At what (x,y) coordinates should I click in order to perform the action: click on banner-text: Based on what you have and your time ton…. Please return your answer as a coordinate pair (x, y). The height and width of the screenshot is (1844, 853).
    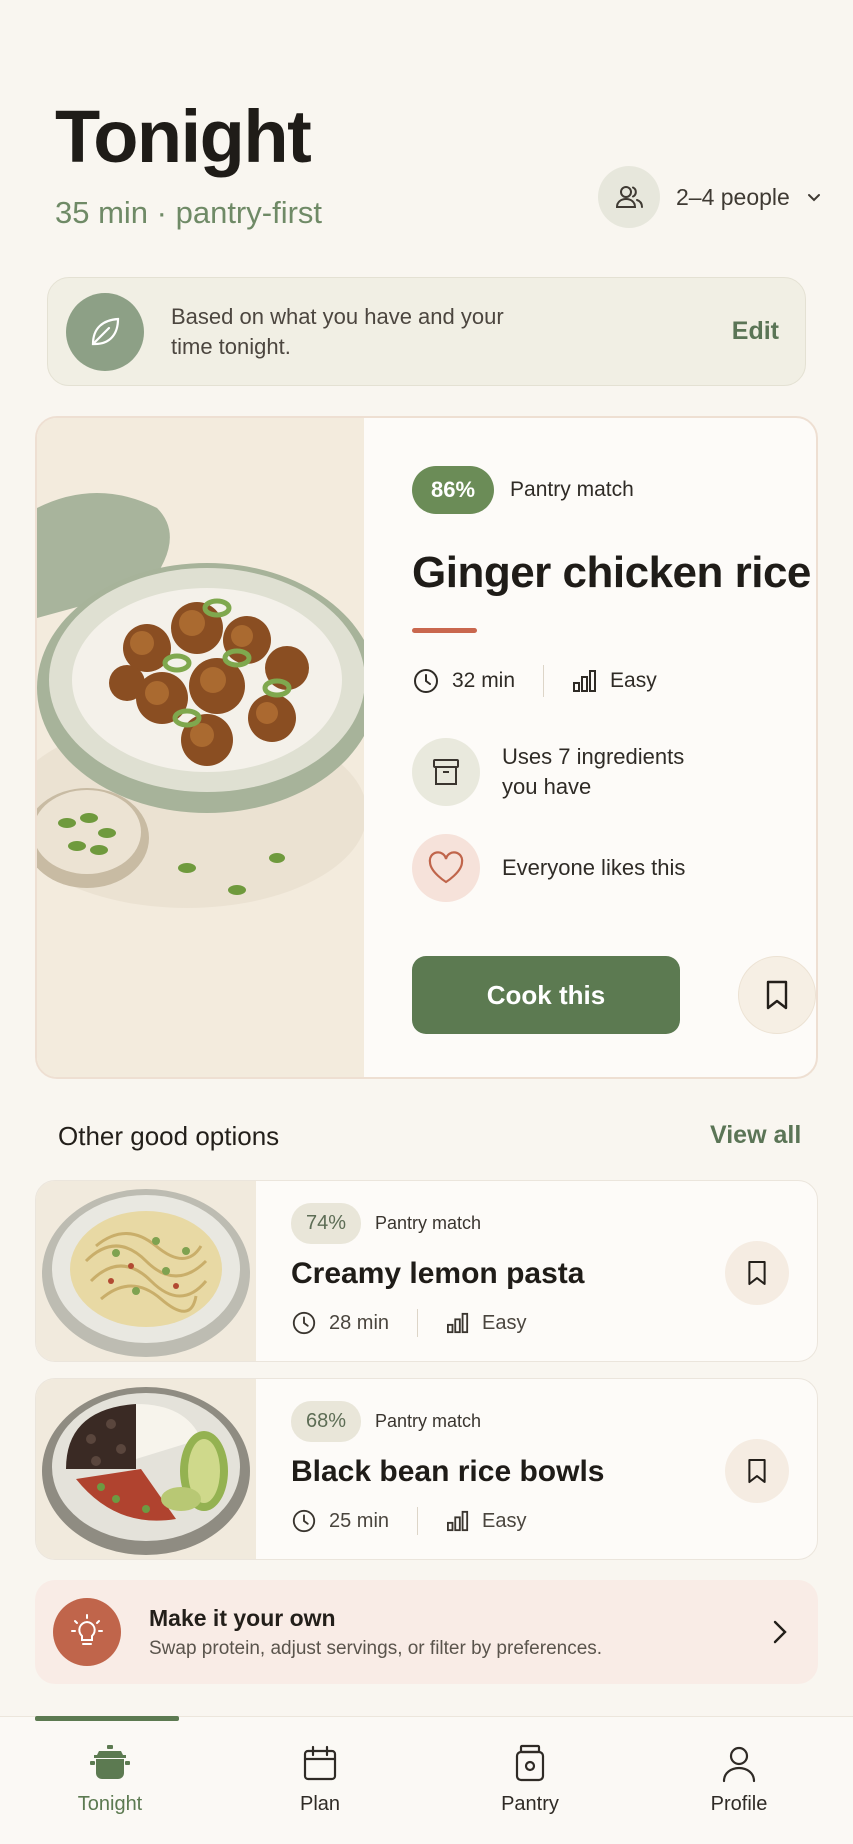
    Looking at the image, I should click on (337, 331).